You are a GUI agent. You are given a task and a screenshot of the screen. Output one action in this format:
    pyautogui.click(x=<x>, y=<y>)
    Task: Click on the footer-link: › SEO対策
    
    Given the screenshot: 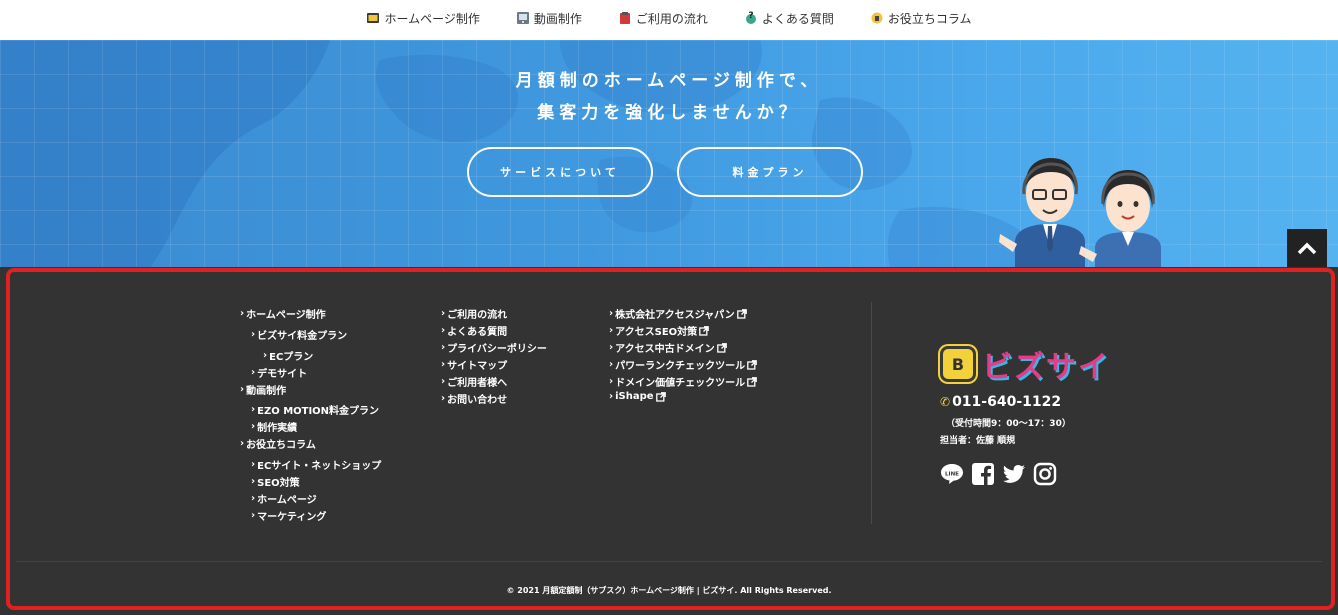 What is the action you would take?
    pyautogui.click(x=275, y=481)
    